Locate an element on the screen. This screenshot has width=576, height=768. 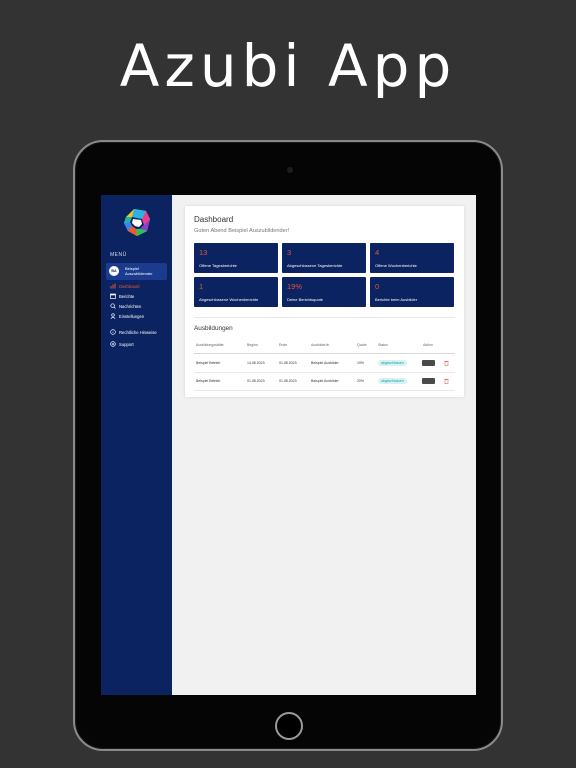
page-title: Dashboard is located at coordinates (214, 219).